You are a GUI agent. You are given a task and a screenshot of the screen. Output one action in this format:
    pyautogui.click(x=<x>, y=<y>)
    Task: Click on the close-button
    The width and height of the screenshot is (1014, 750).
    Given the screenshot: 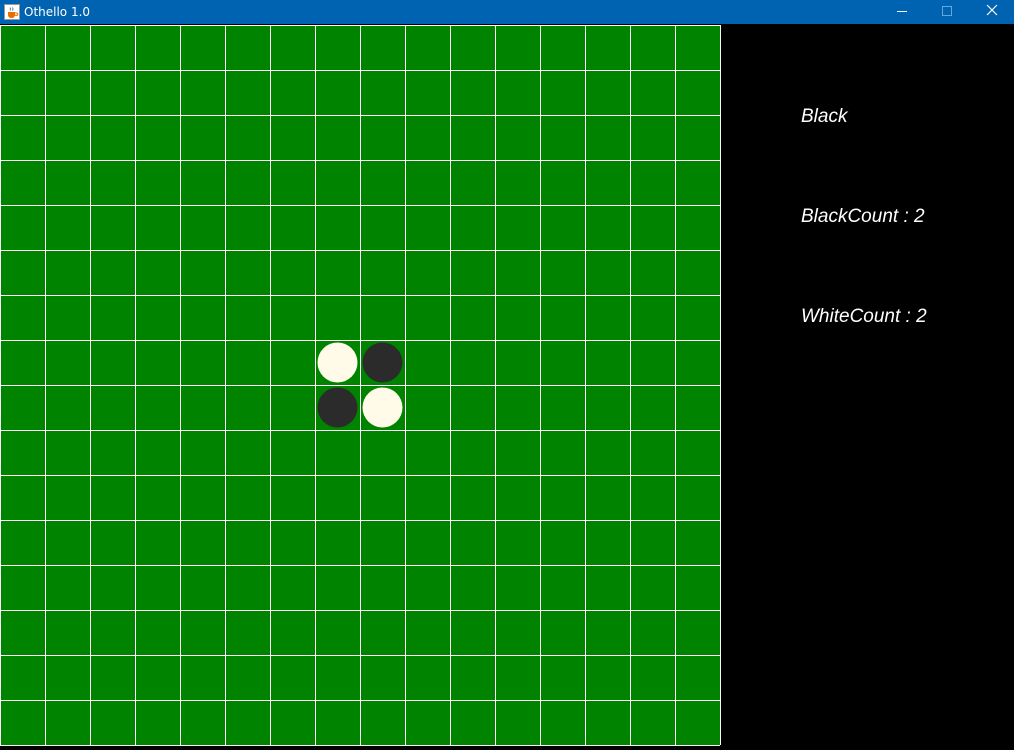 What is the action you would take?
    pyautogui.click(x=991, y=12)
    